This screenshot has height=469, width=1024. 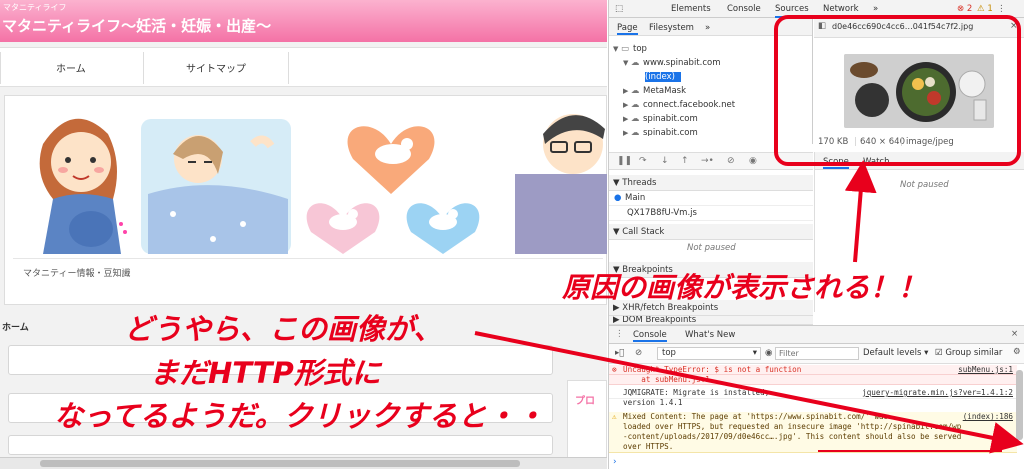 What do you see at coordinates (635, 77) in the screenshot?
I see `file-icon: ▯` at bounding box center [635, 77].